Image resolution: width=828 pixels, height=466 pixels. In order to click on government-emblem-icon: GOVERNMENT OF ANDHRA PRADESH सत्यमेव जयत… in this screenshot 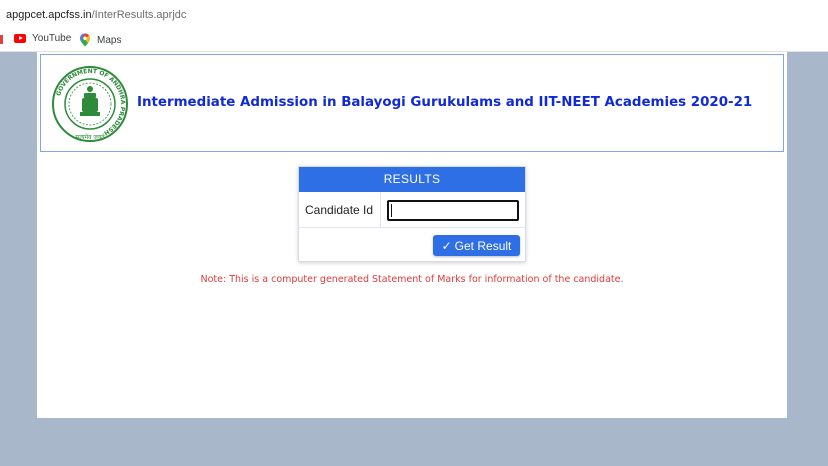, I will do `click(90, 104)`.